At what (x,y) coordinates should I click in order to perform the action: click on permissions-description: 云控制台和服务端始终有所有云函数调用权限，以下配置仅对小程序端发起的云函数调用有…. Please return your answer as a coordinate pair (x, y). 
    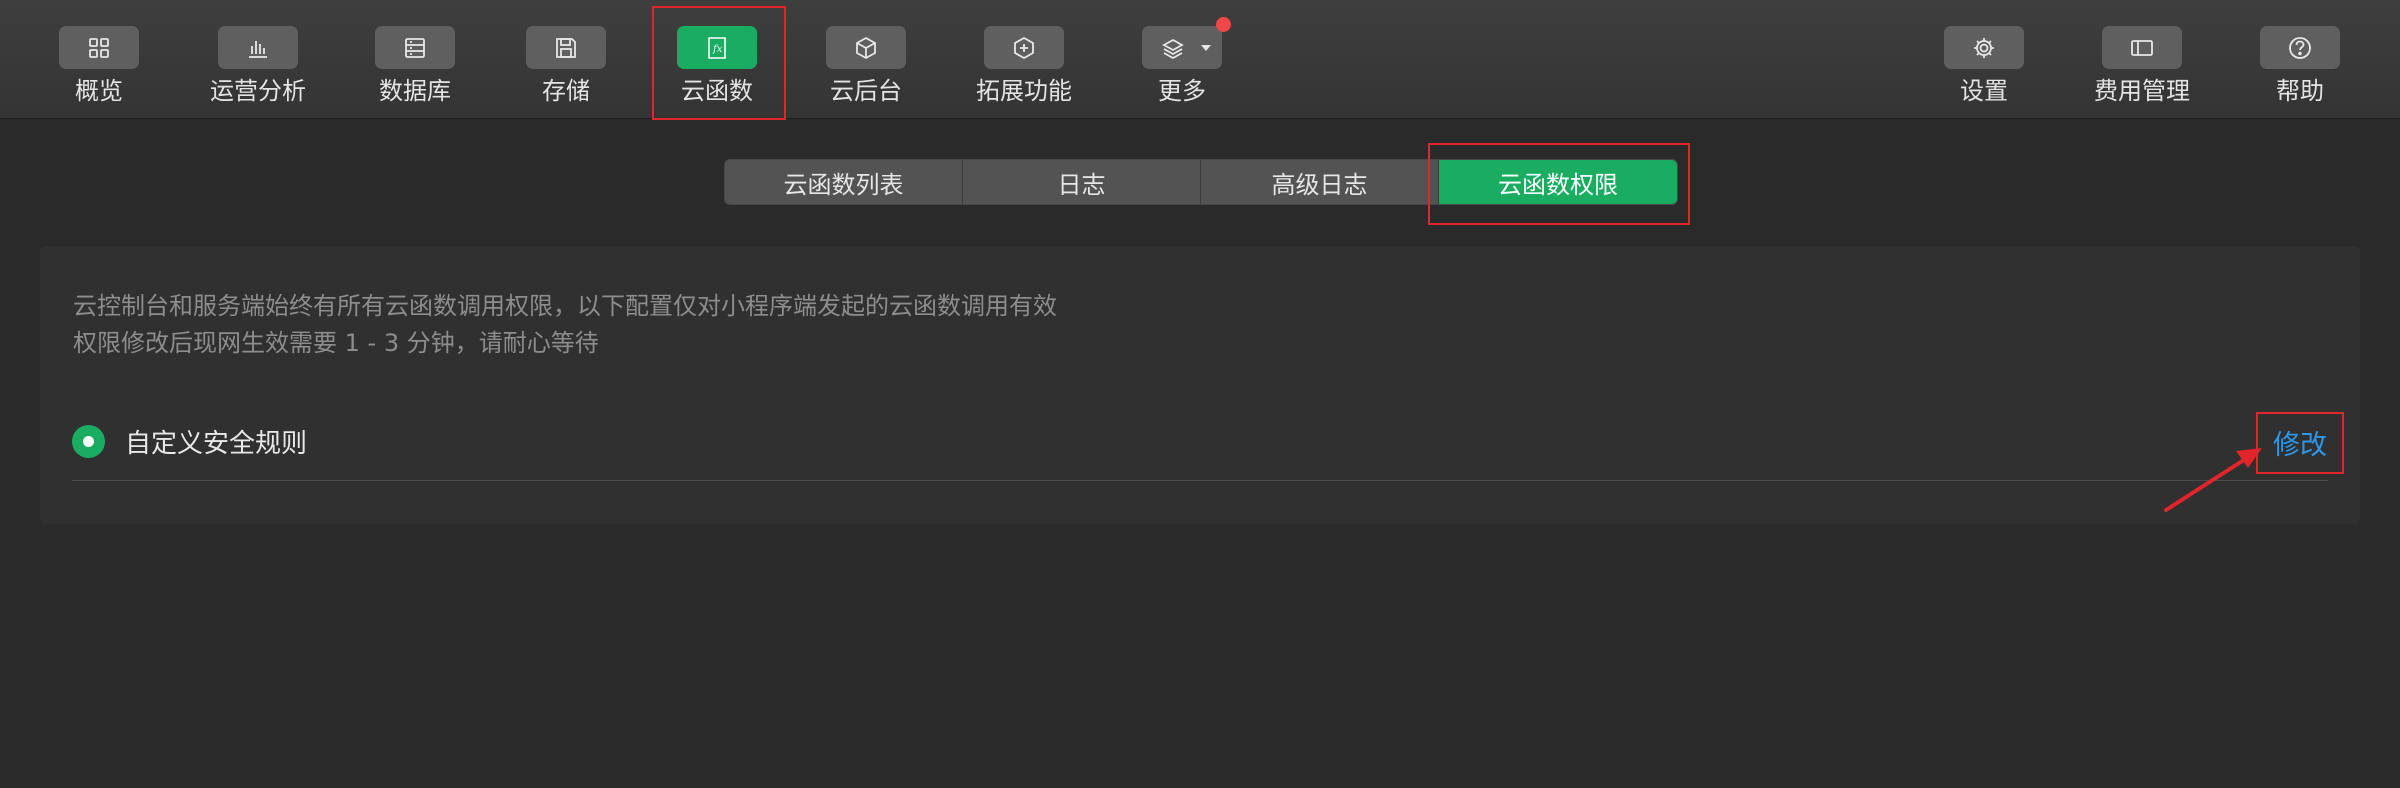
    Looking at the image, I should click on (565, 325).